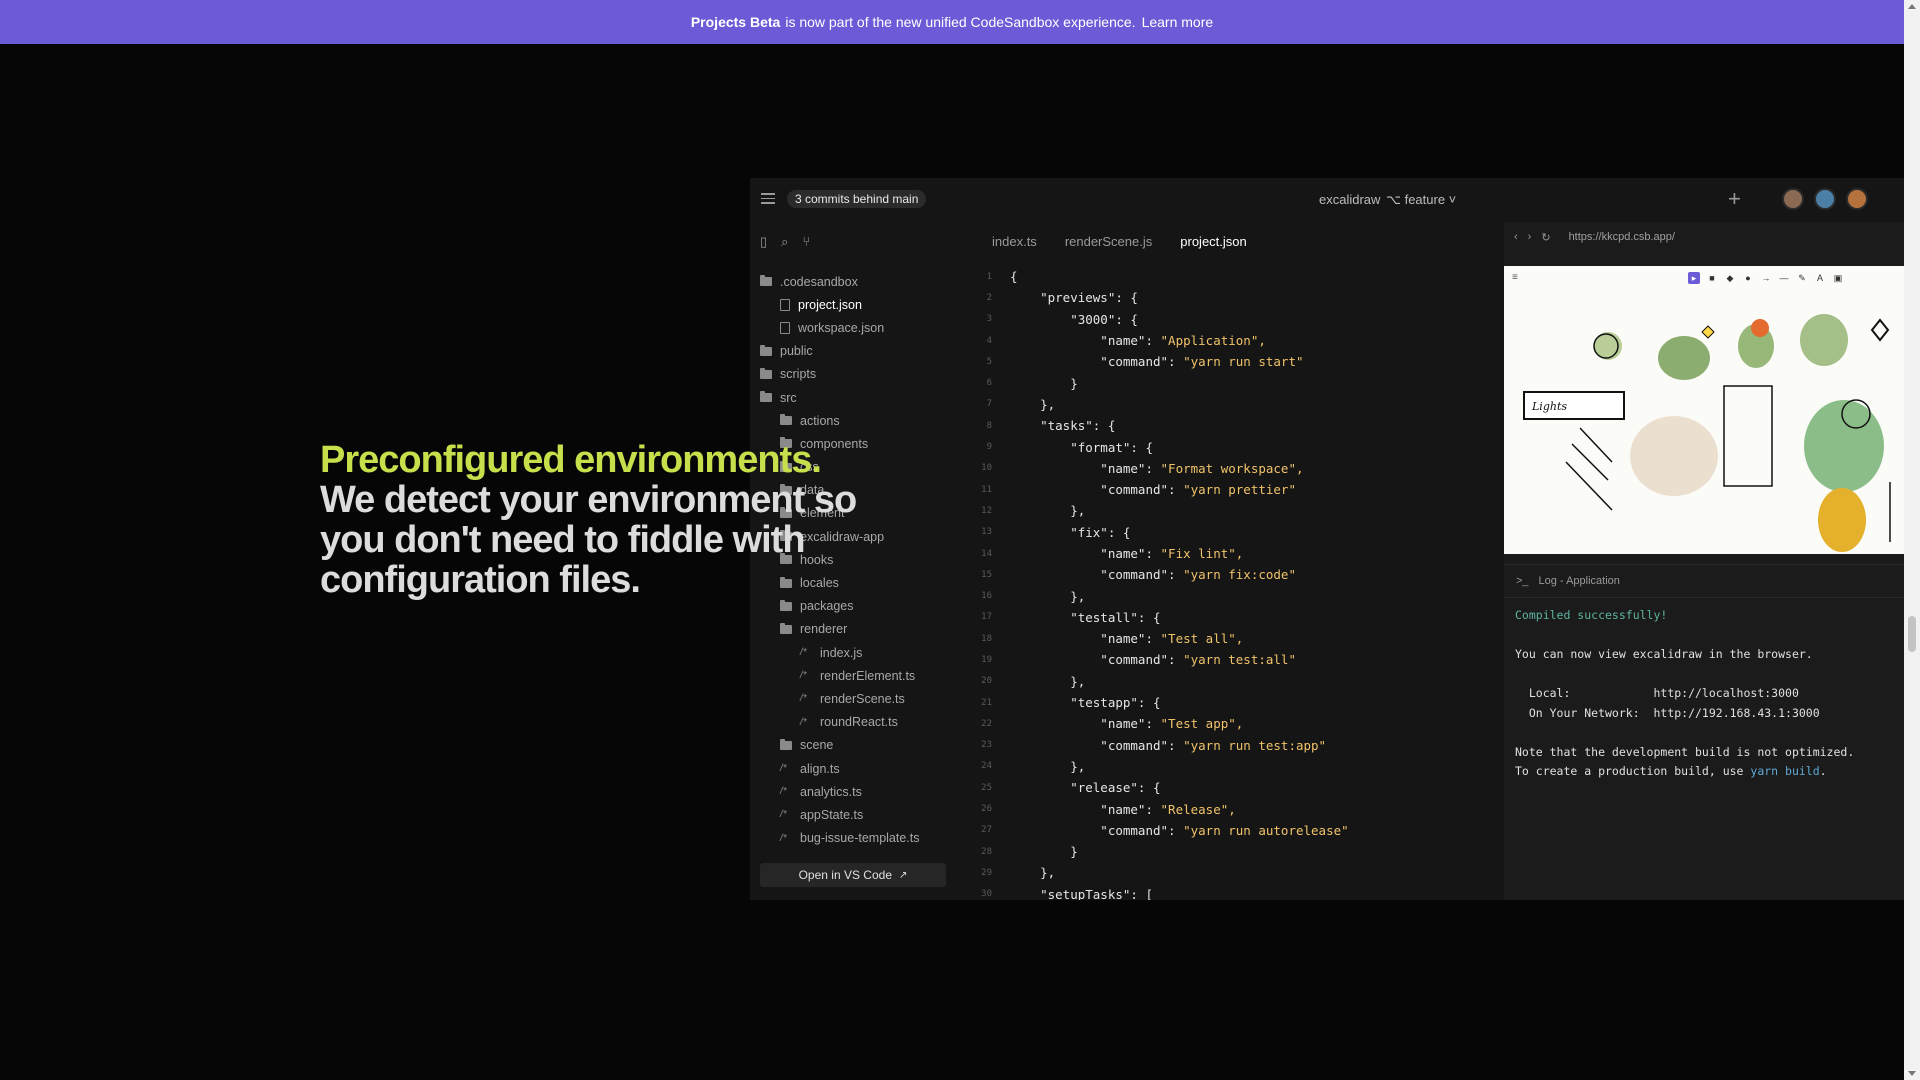 The width and height of the screenshot is (1920, 1080). Describe the element at coordinates (1063, 426) in the screenshot. I see `code-text: "tasks": {` at that location.